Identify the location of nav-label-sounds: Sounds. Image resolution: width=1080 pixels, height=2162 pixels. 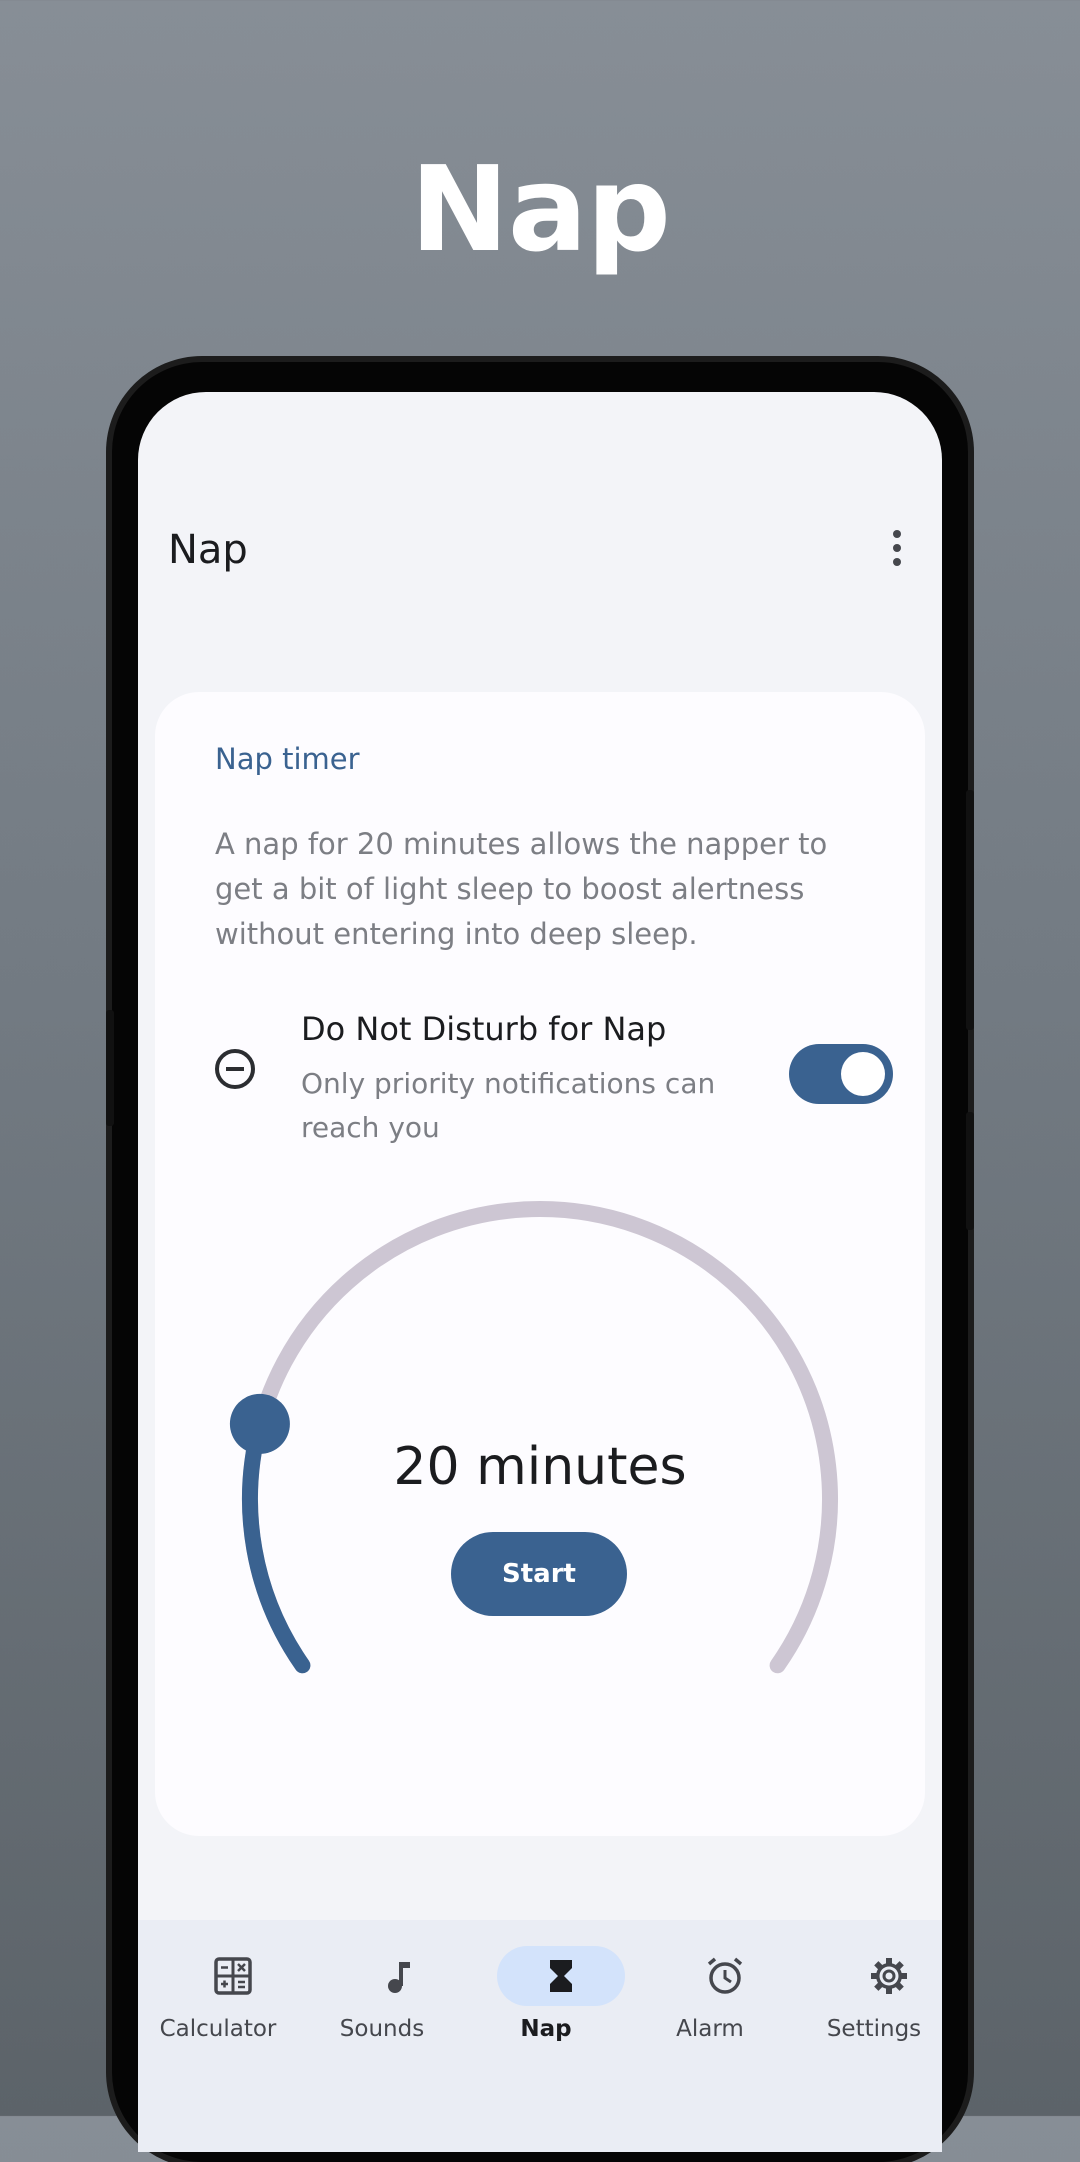
(382, 2029).